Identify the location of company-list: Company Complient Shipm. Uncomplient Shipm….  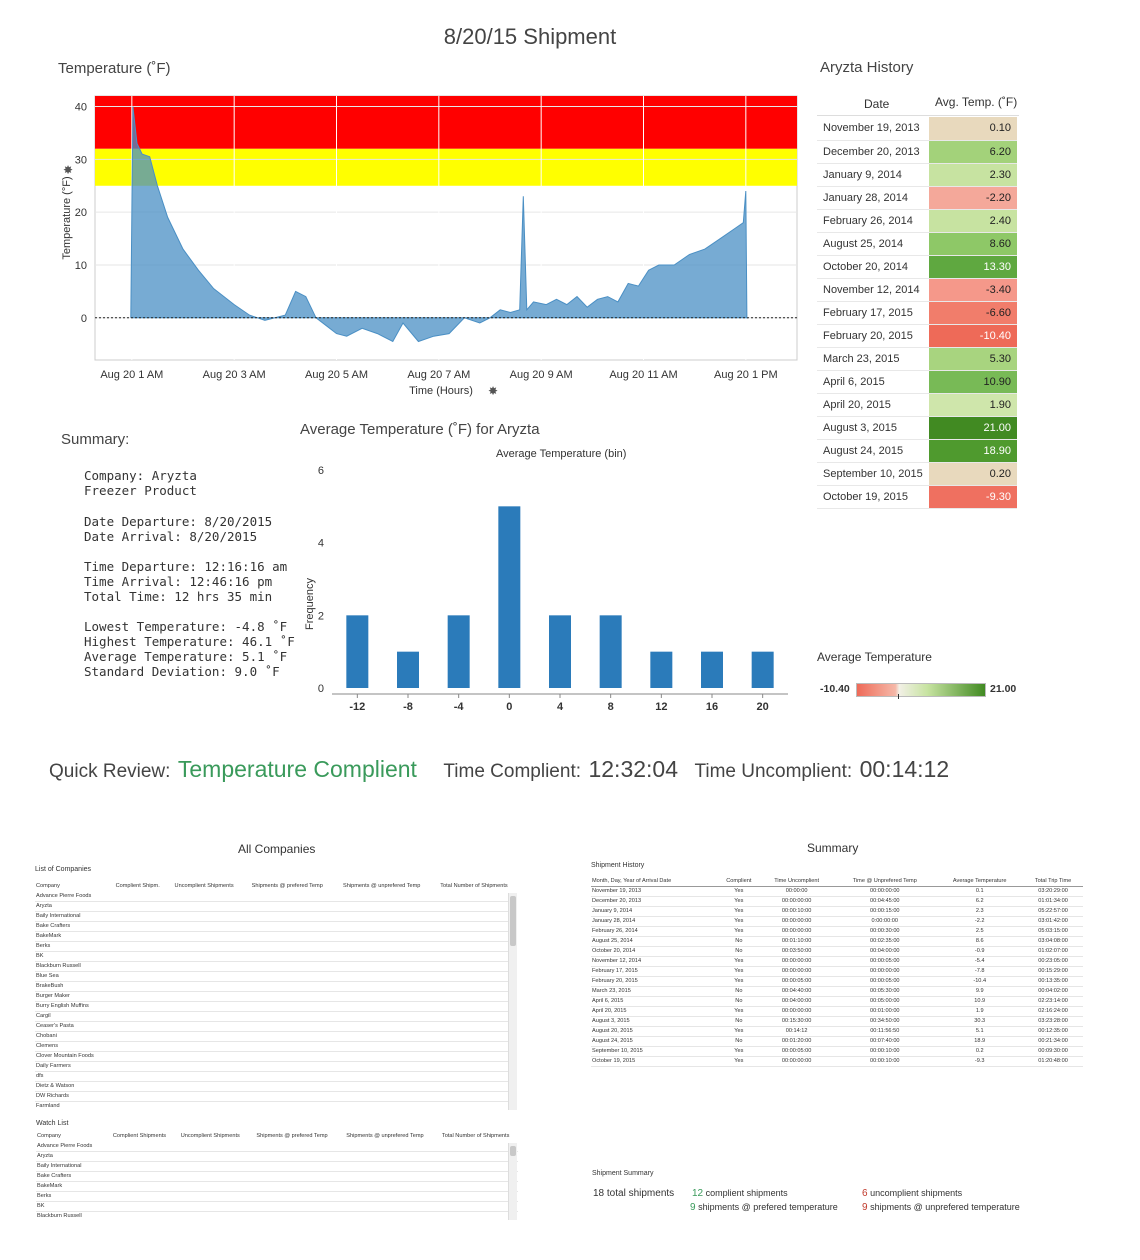
(276, 995).